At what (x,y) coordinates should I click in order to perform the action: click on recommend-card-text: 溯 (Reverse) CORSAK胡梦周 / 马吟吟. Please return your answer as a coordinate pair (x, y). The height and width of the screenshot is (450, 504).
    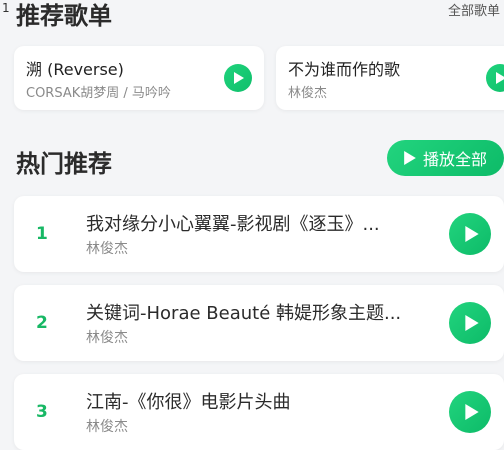
    Looking at the image, I should click on (125, 78).